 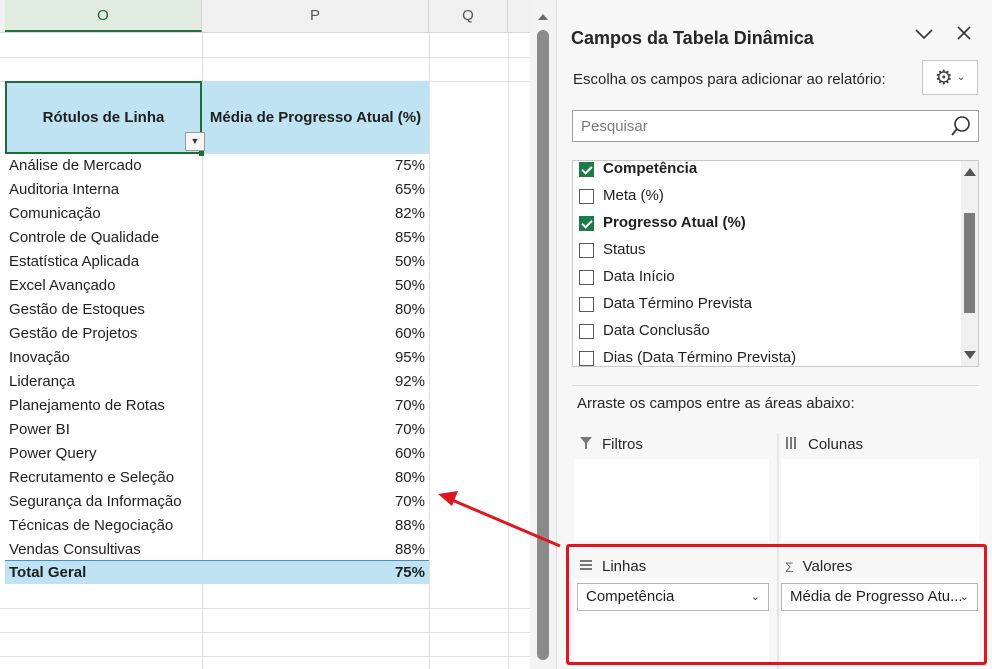 I want to click on pivot-row-label: Comunicação, so click(x=55, y=213).